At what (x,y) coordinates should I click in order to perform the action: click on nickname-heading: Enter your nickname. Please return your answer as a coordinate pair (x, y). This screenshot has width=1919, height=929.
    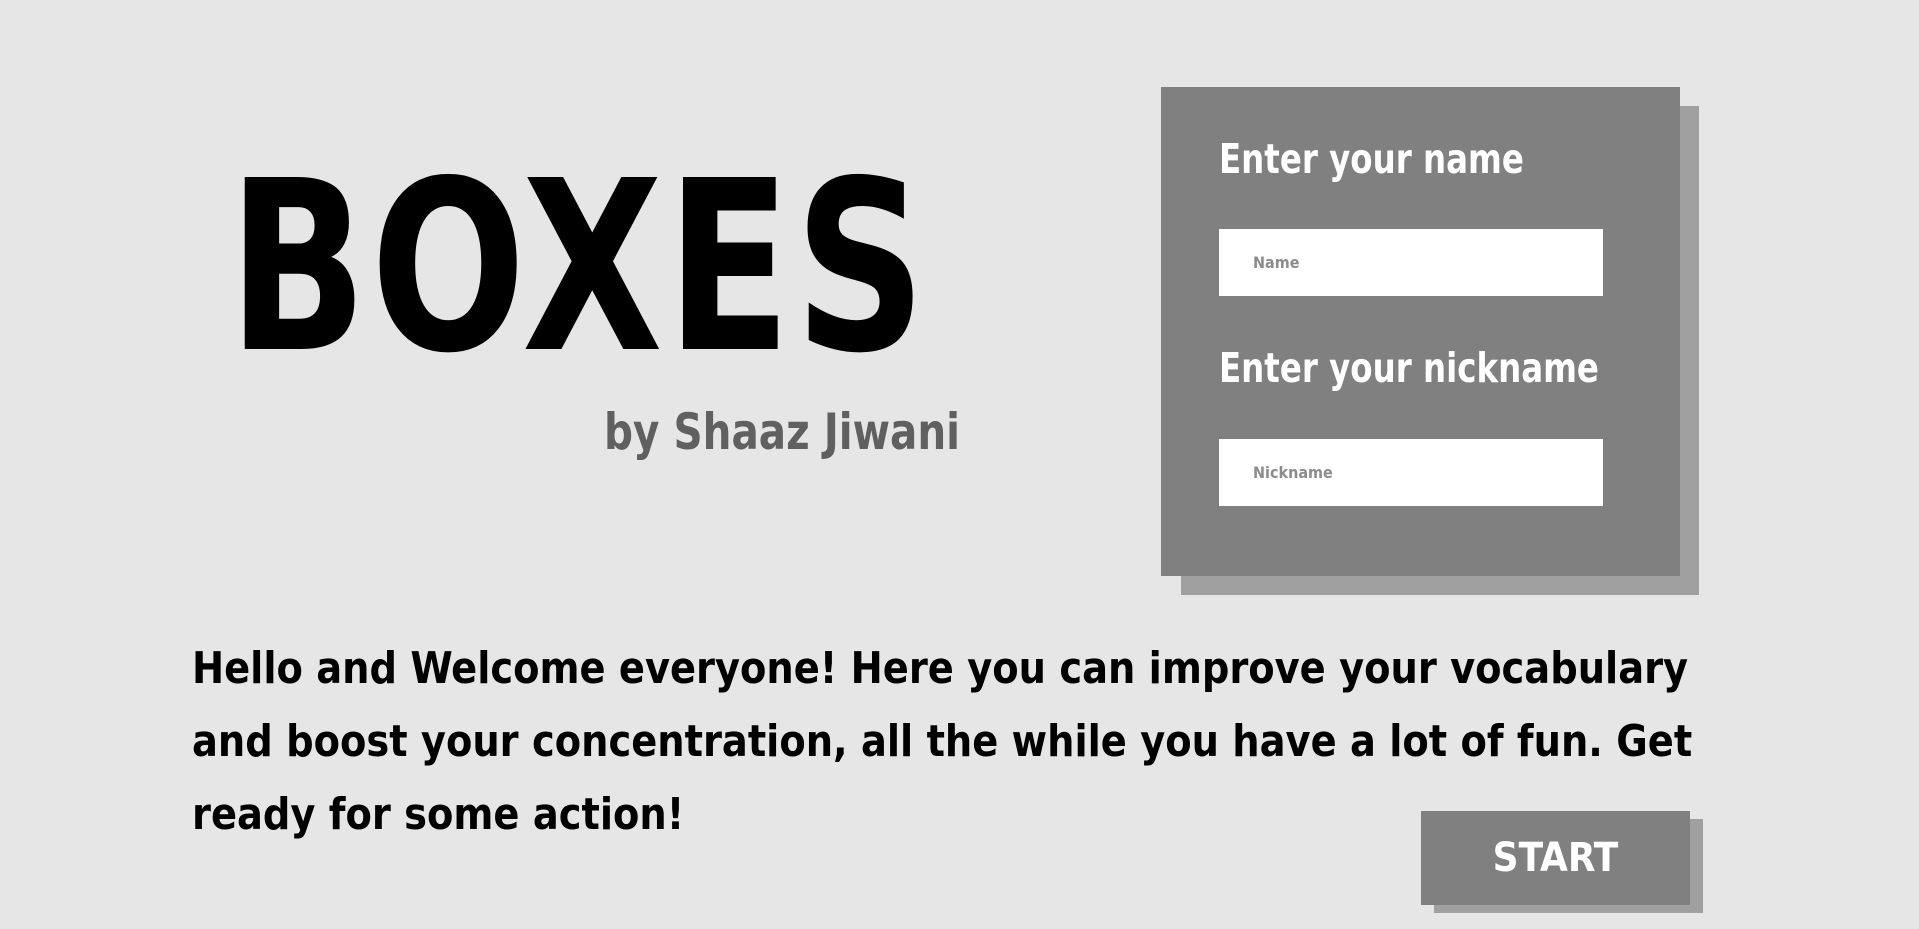
    Looking at the image, I should click on (1409, 368).